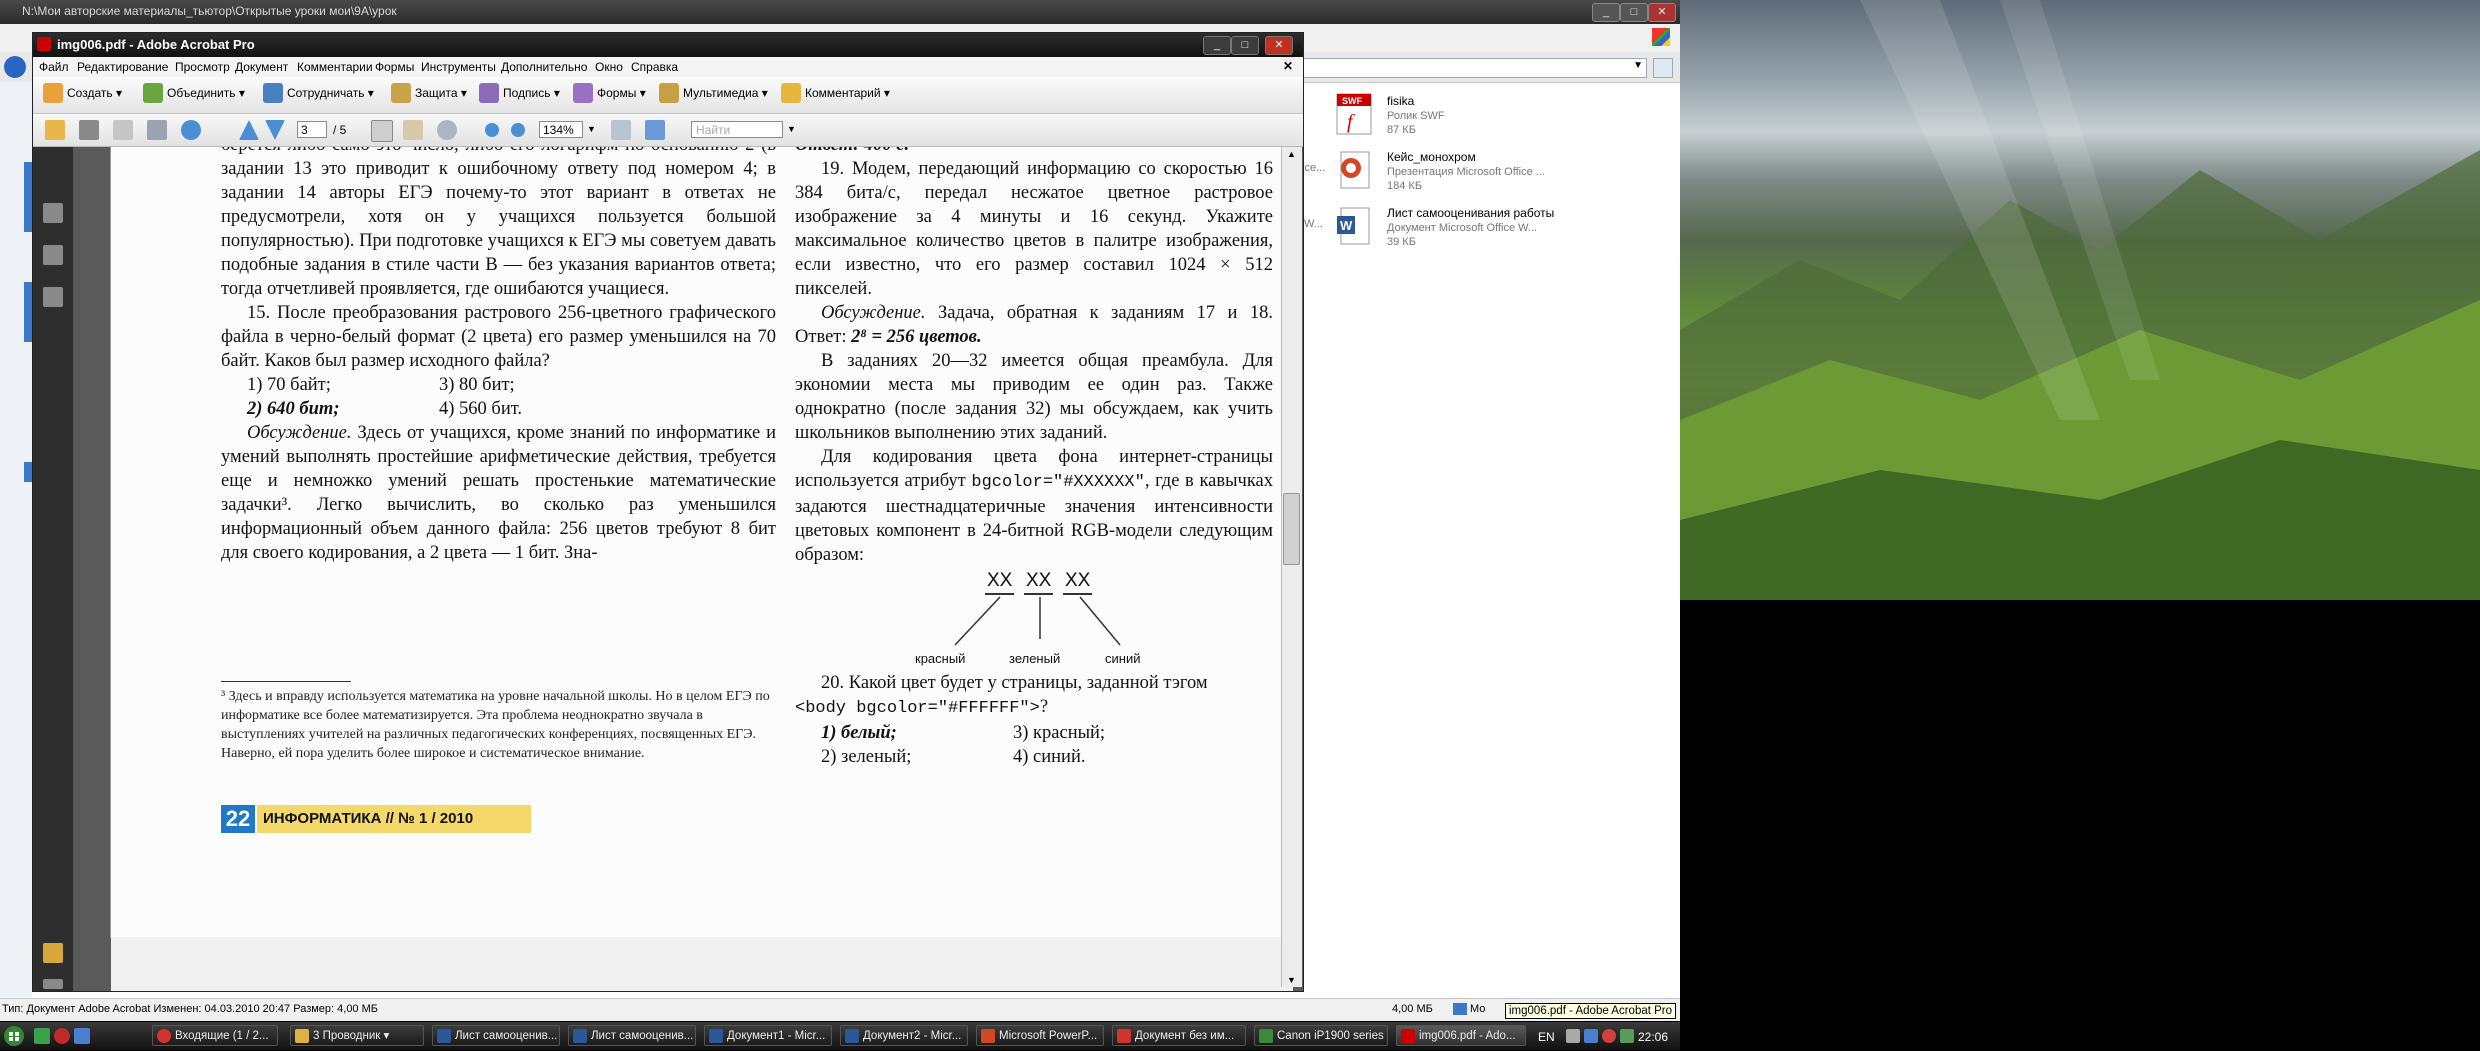 The image size is (2480, 1051). What do you see at coordinates (202, 67) in the screenshot?
I see `menu-view: Просмотр` at bounding box center [202, 67].